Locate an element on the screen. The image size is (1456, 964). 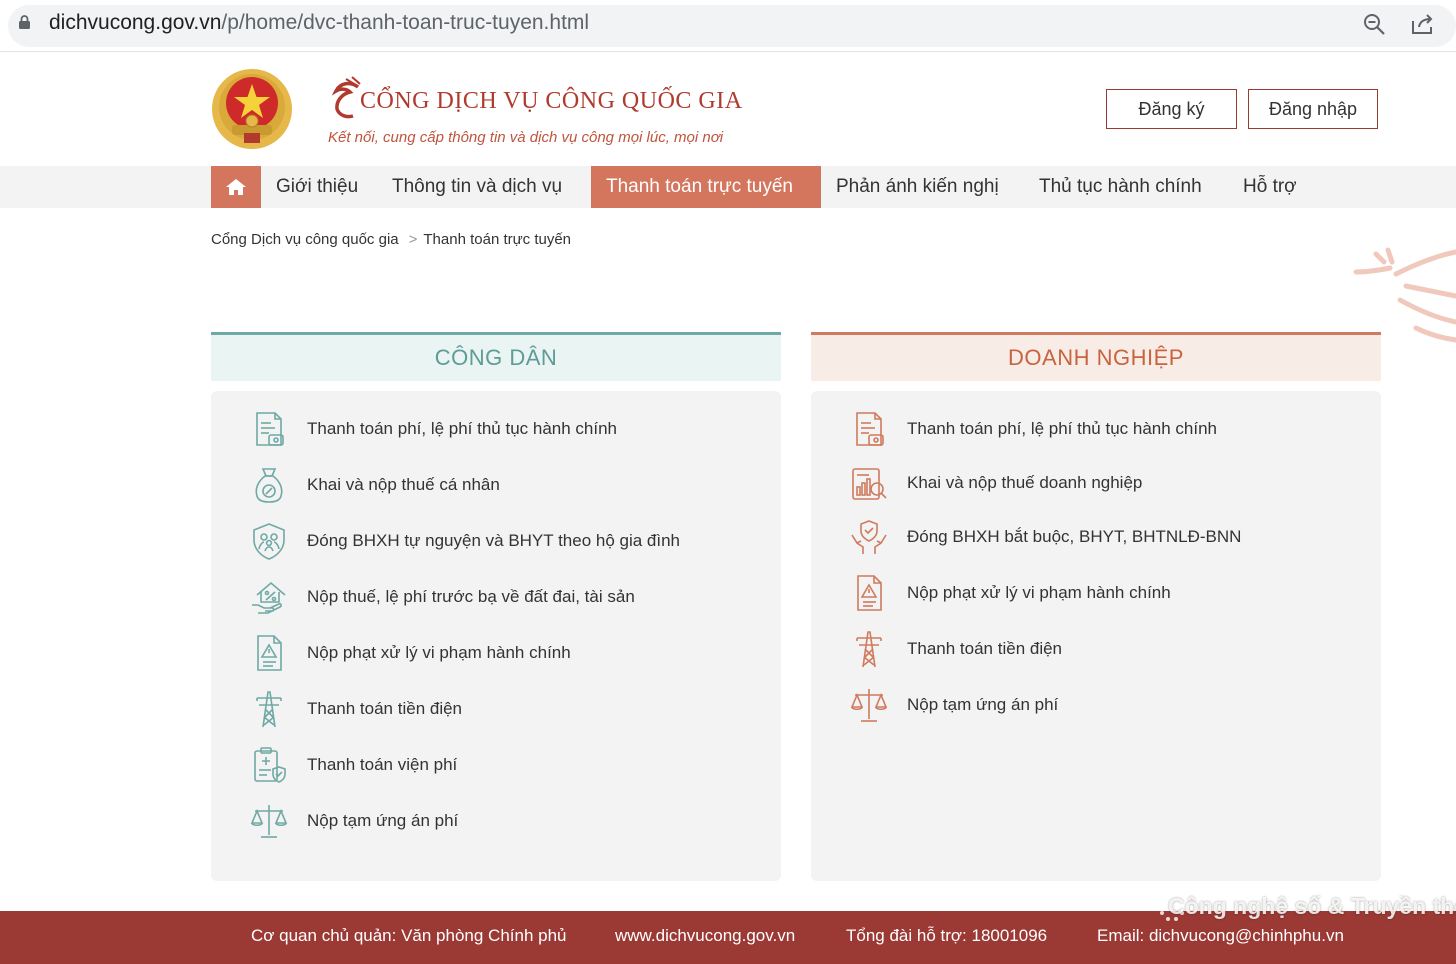
business-service-business-tax: Khai và nộp thuế doanh nghiệp is located at coordinates (995, 483).